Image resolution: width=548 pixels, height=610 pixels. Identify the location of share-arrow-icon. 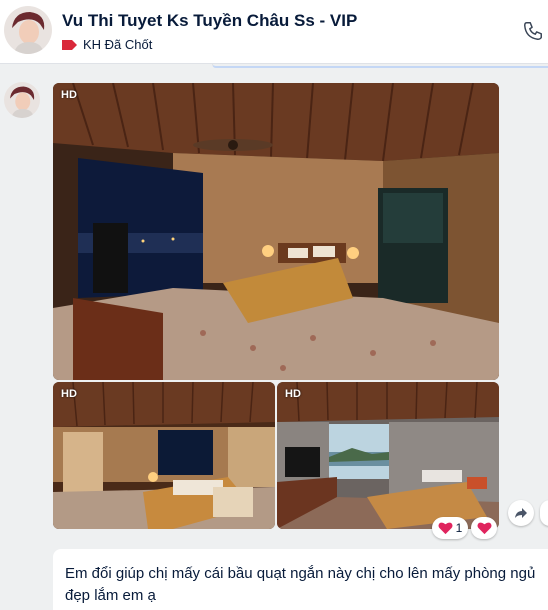
(521, 513).